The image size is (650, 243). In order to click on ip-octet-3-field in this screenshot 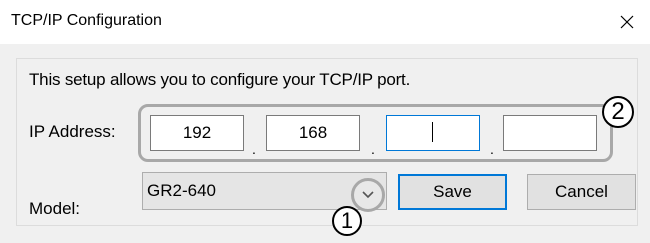, I will do `click(433, 133)`.